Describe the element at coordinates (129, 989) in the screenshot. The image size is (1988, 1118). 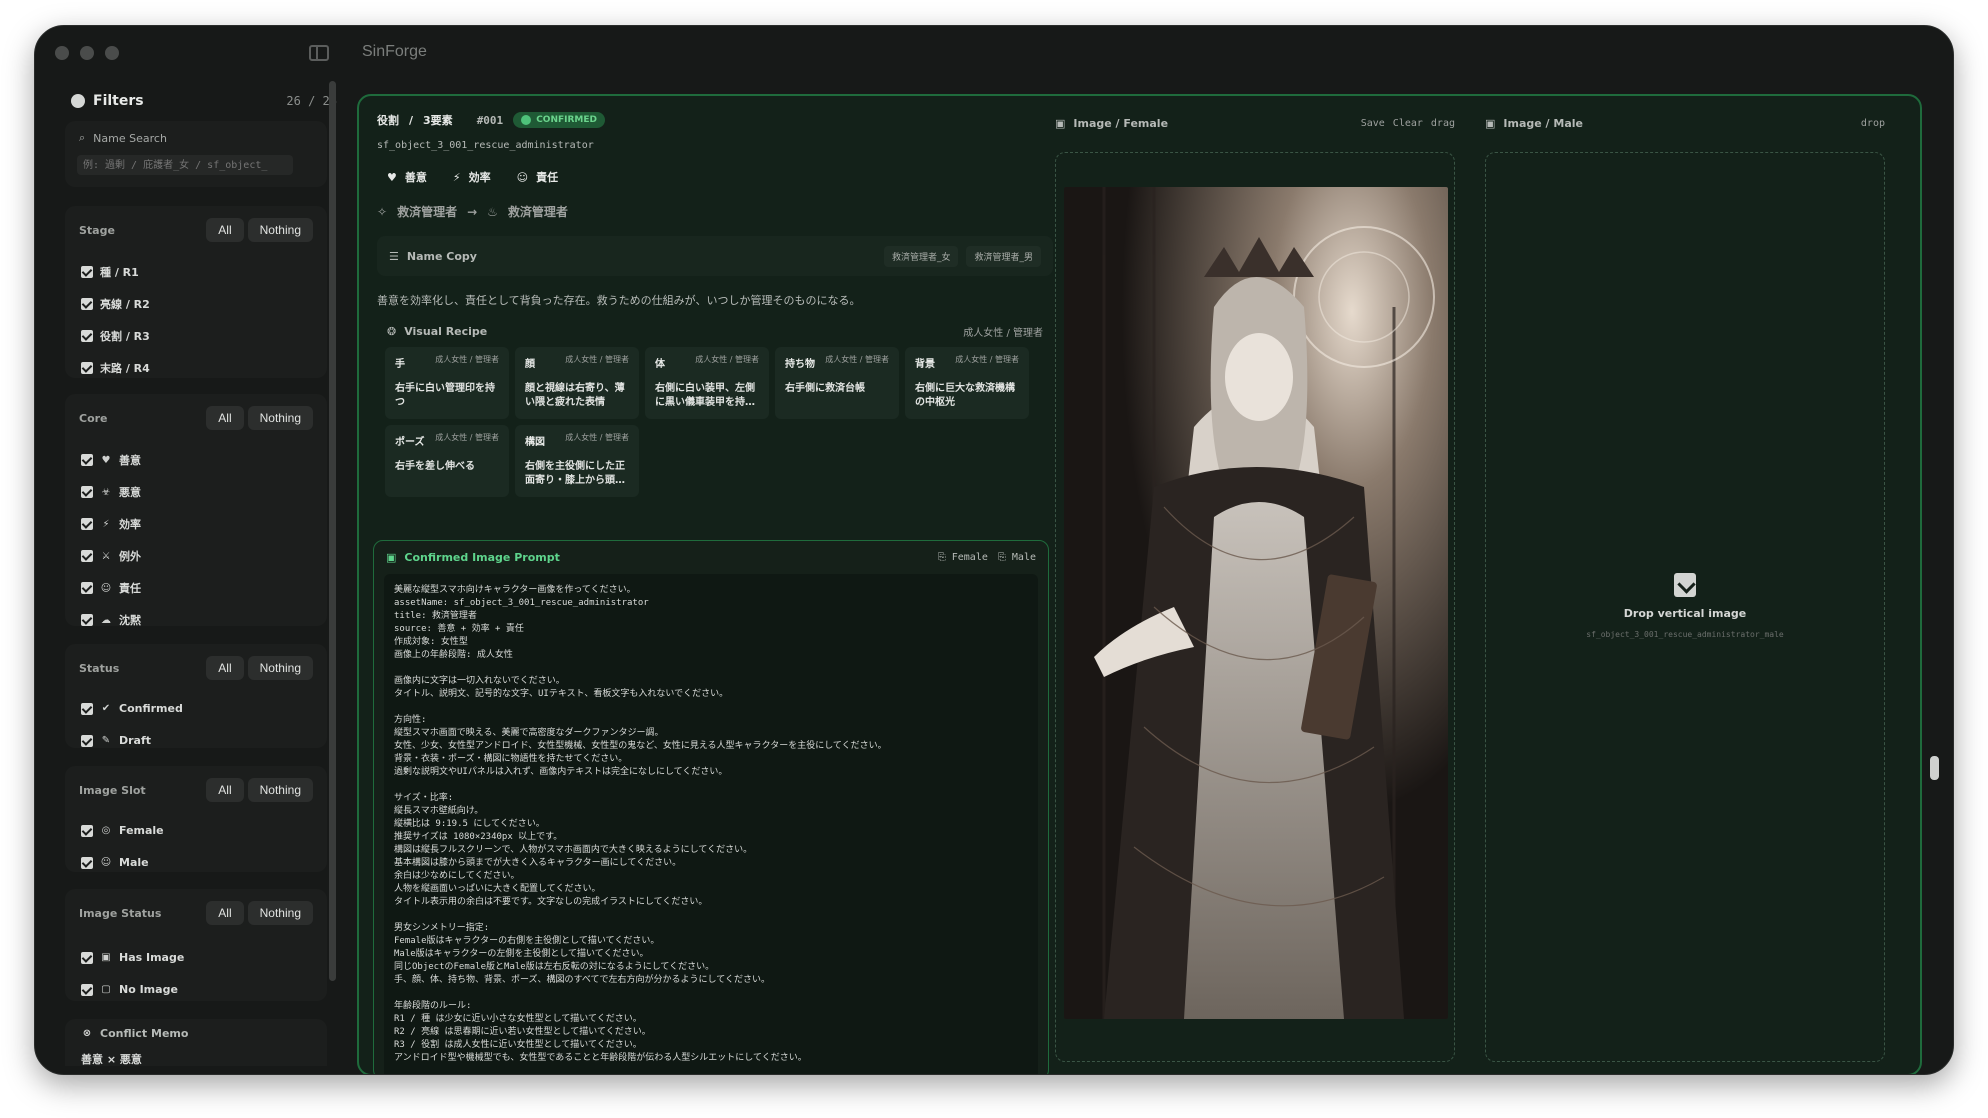
I see `image-status-option-none: ▢ No Image` at that location.